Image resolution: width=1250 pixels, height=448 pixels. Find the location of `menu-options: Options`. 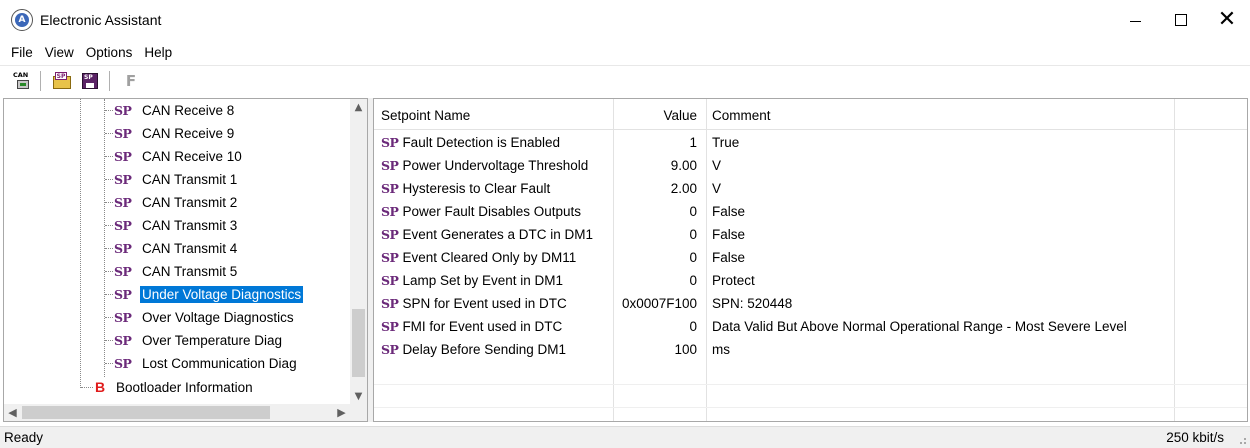

menu-options: Options is located at coordinates (109, 52).